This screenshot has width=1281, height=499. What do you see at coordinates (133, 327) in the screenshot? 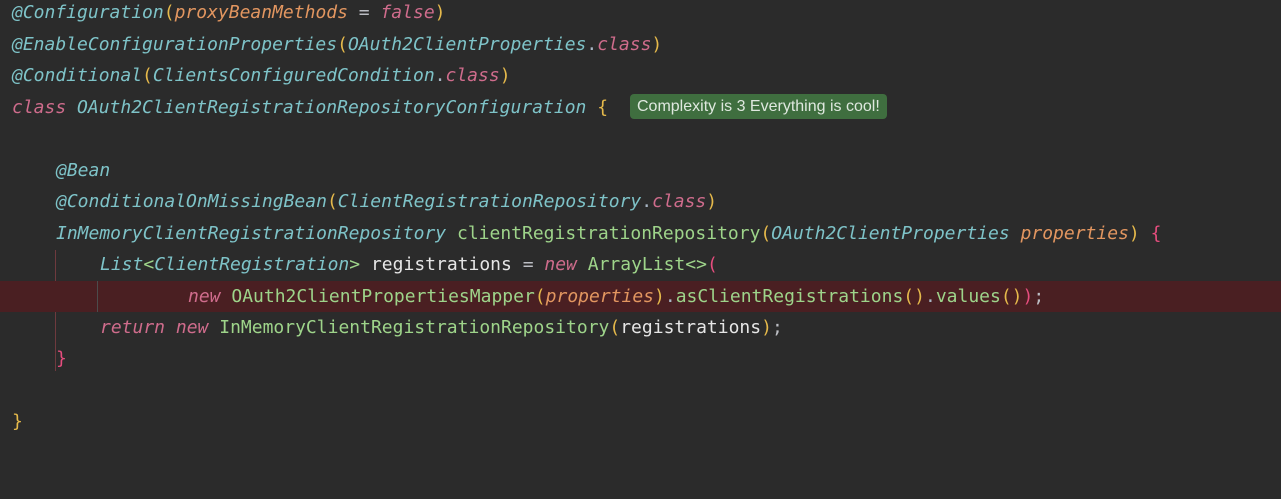
I see `keyword: return` at bounding box center [133, 327].